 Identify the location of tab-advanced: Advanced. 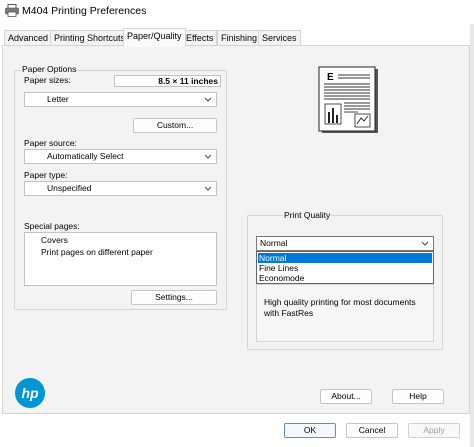
(28, 38).